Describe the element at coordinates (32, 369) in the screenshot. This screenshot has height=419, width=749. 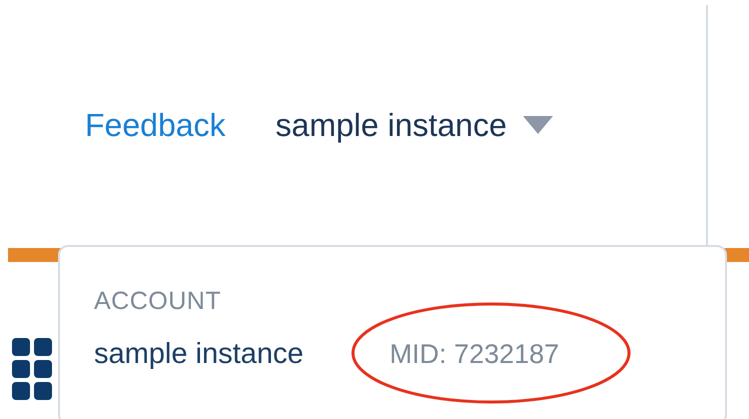
I see `app-grid-icon` at that location.